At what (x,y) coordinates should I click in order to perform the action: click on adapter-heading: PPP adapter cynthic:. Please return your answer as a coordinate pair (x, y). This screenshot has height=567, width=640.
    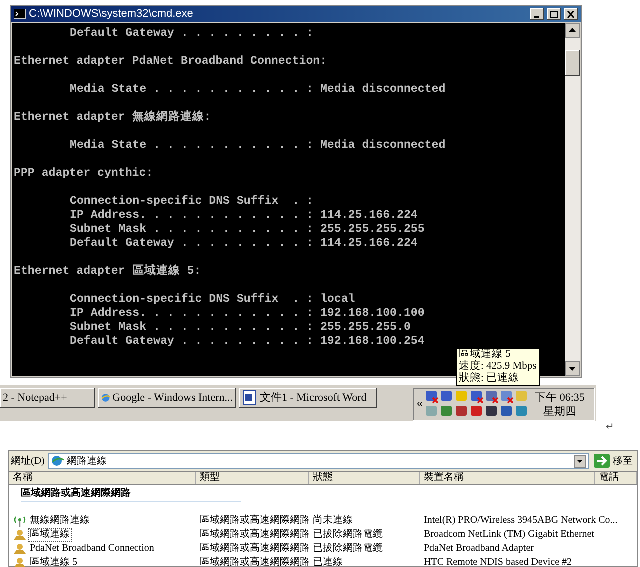
    Looking at the image, I should click on (84, 174).